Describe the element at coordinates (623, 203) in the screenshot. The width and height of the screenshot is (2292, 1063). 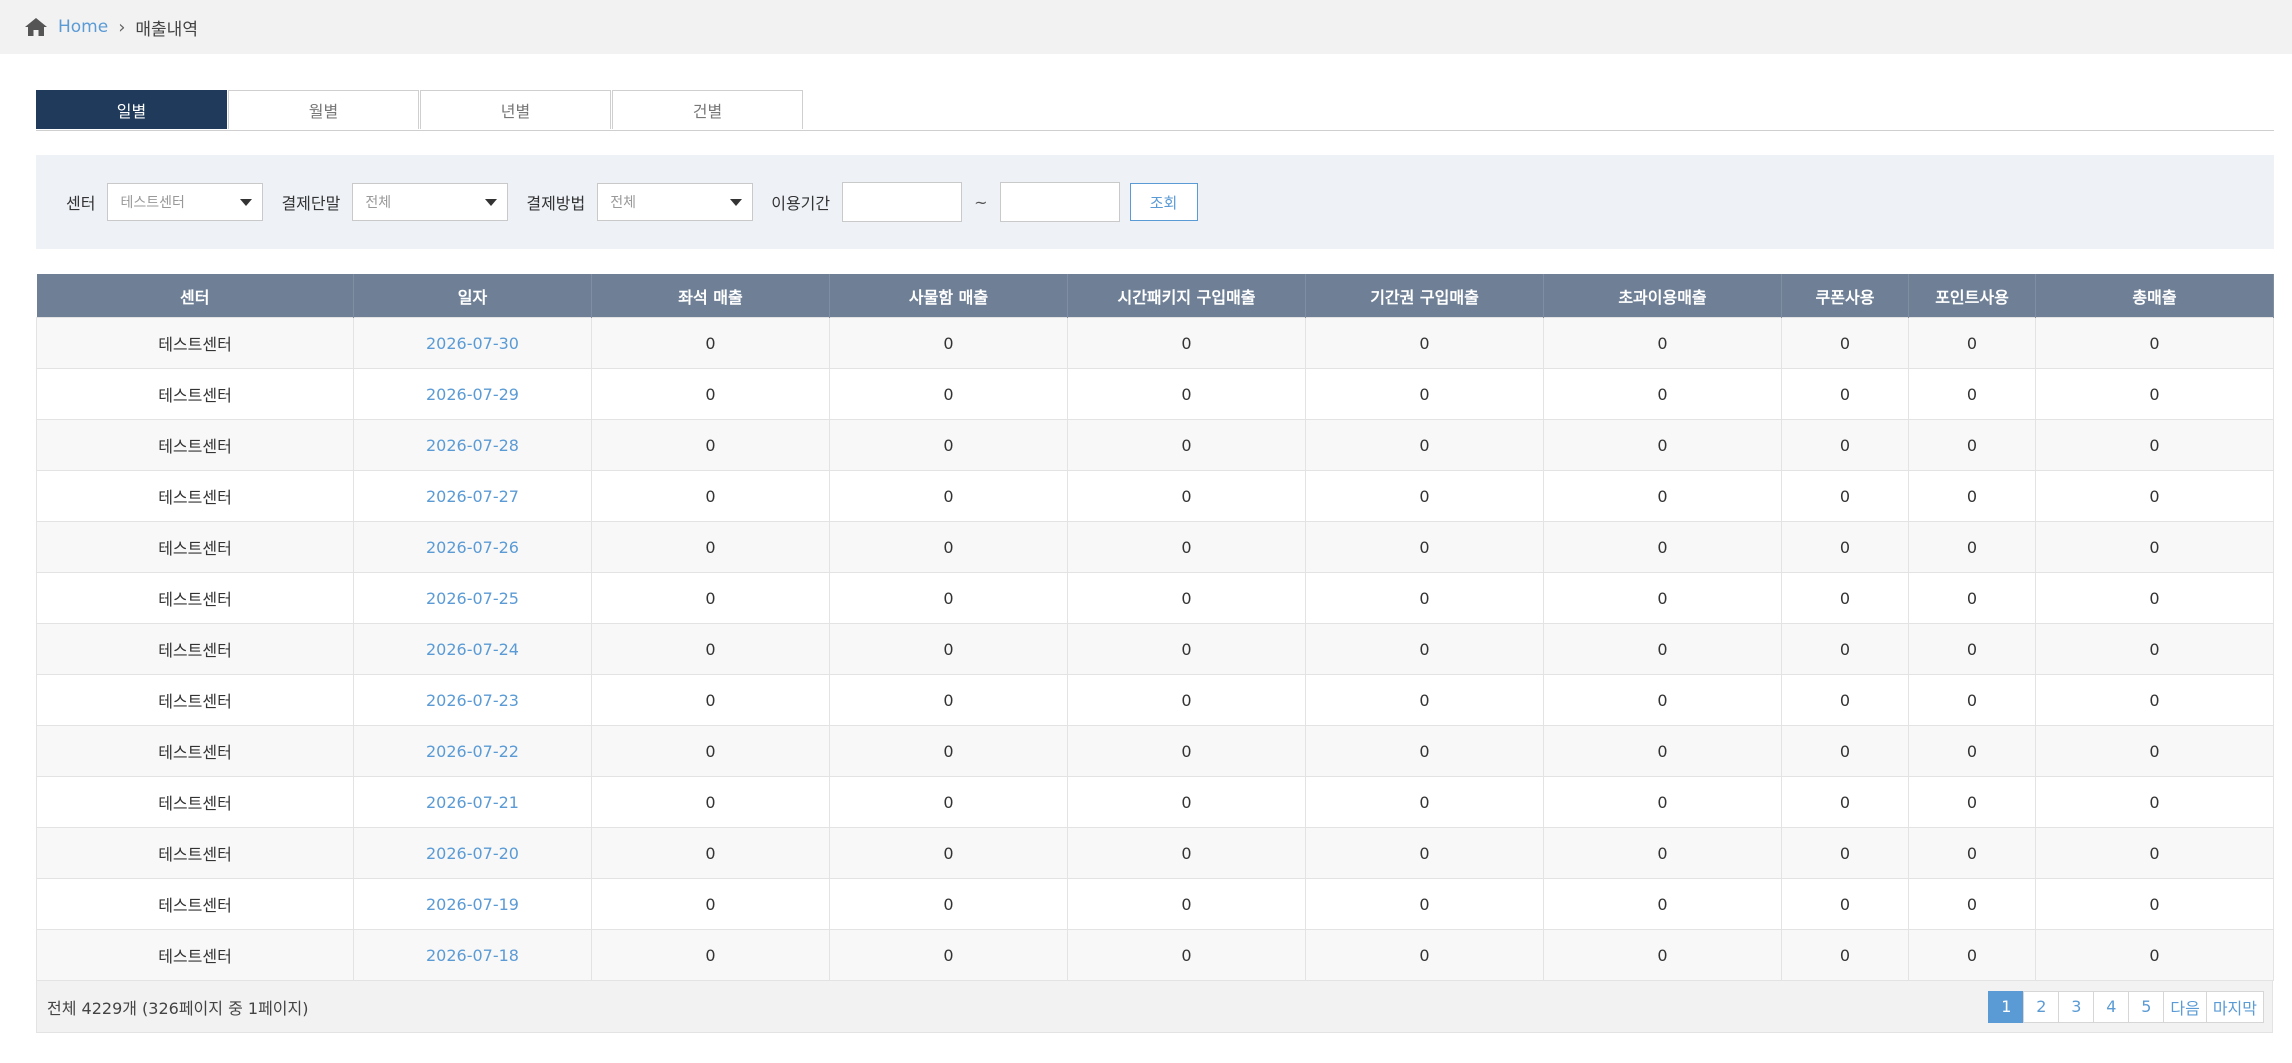
I see `payment-method-select-value: 전체` at that location.